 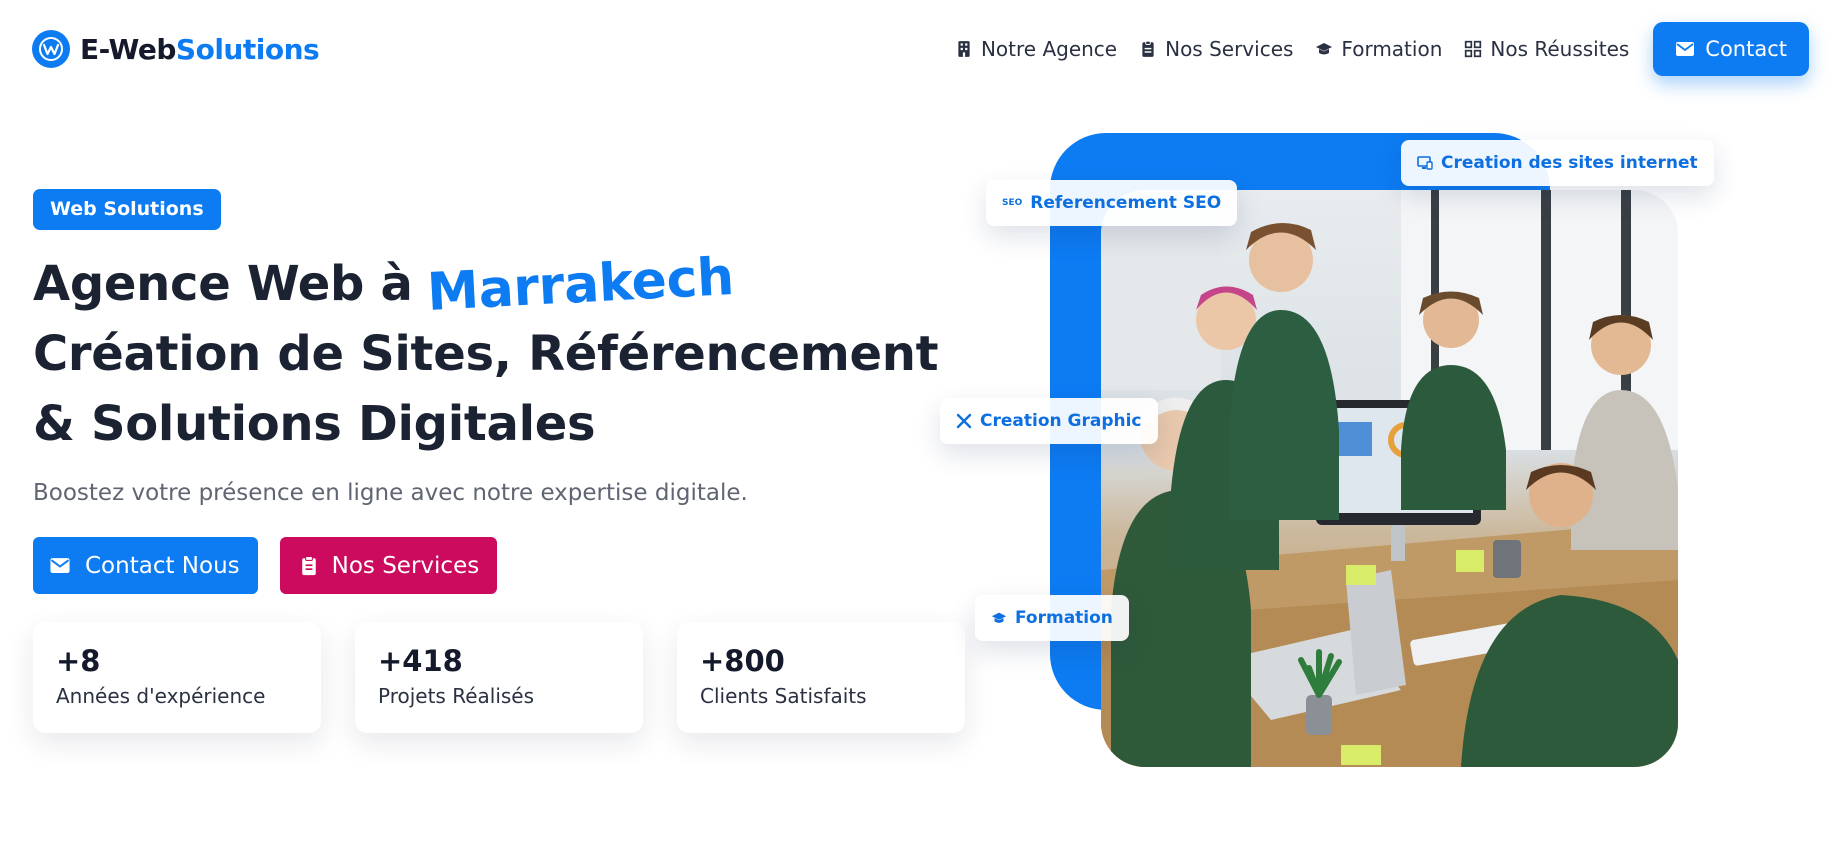 What do you see at coordinates (78, 661) in the screenshot?
I see `stat-value: +8` at bounding box center [78, 661].